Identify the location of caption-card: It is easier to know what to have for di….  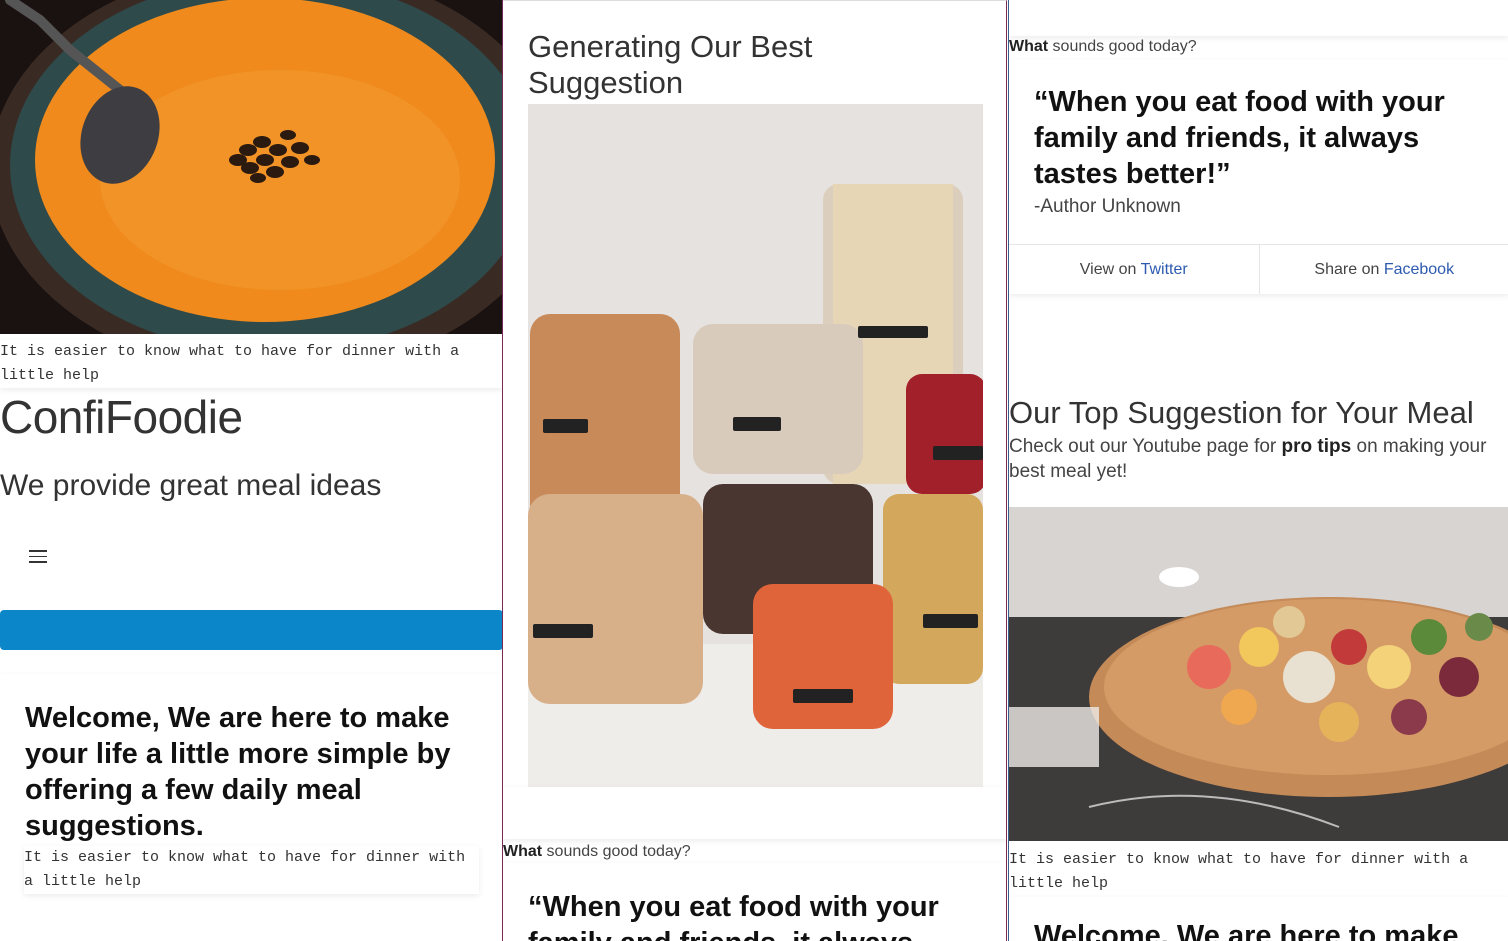
(251, 364).